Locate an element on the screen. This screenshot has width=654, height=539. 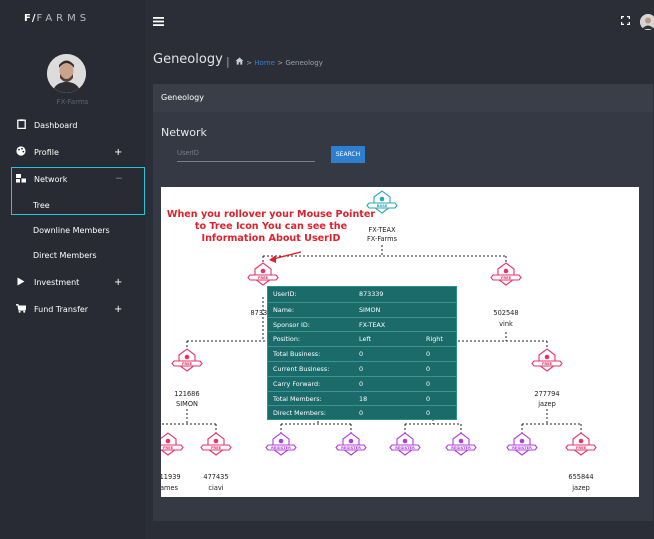
sidebar-item-dashboard: Dashboard is located at coordinates (72, 125).